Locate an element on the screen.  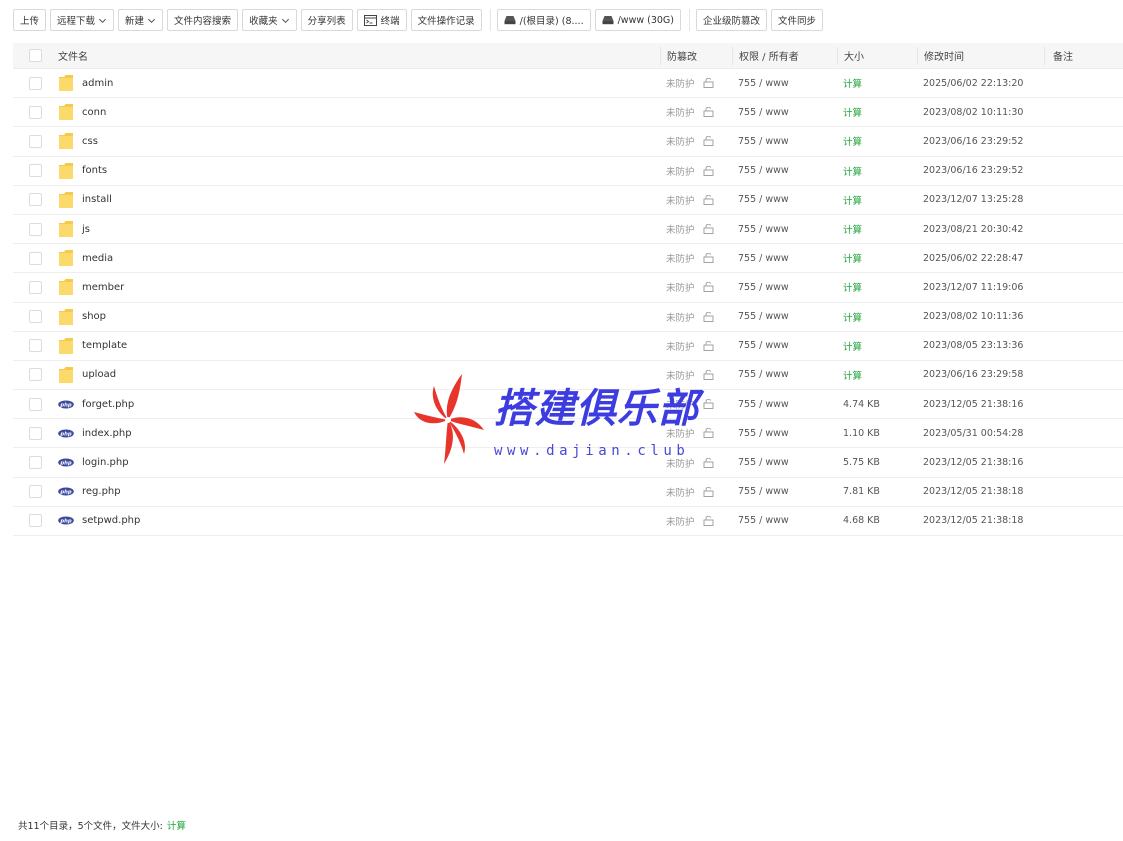
file-operation-log-button: 文件操作记录 is located at coordinates (446, 20).